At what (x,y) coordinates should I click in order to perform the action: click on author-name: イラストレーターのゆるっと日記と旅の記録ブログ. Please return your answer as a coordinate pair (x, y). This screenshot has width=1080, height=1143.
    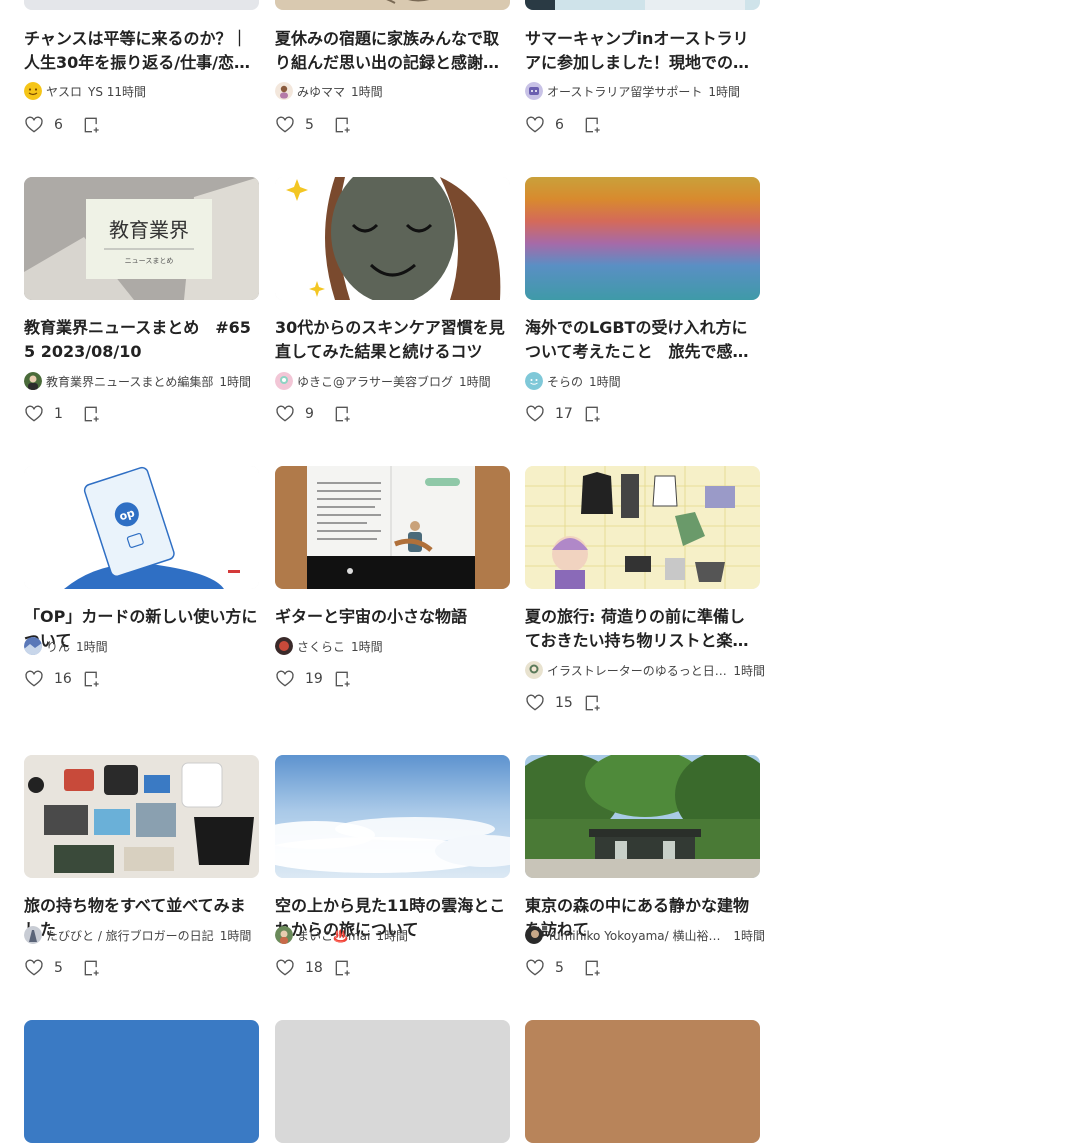
    Looking at the image, I should click on (637, 670).